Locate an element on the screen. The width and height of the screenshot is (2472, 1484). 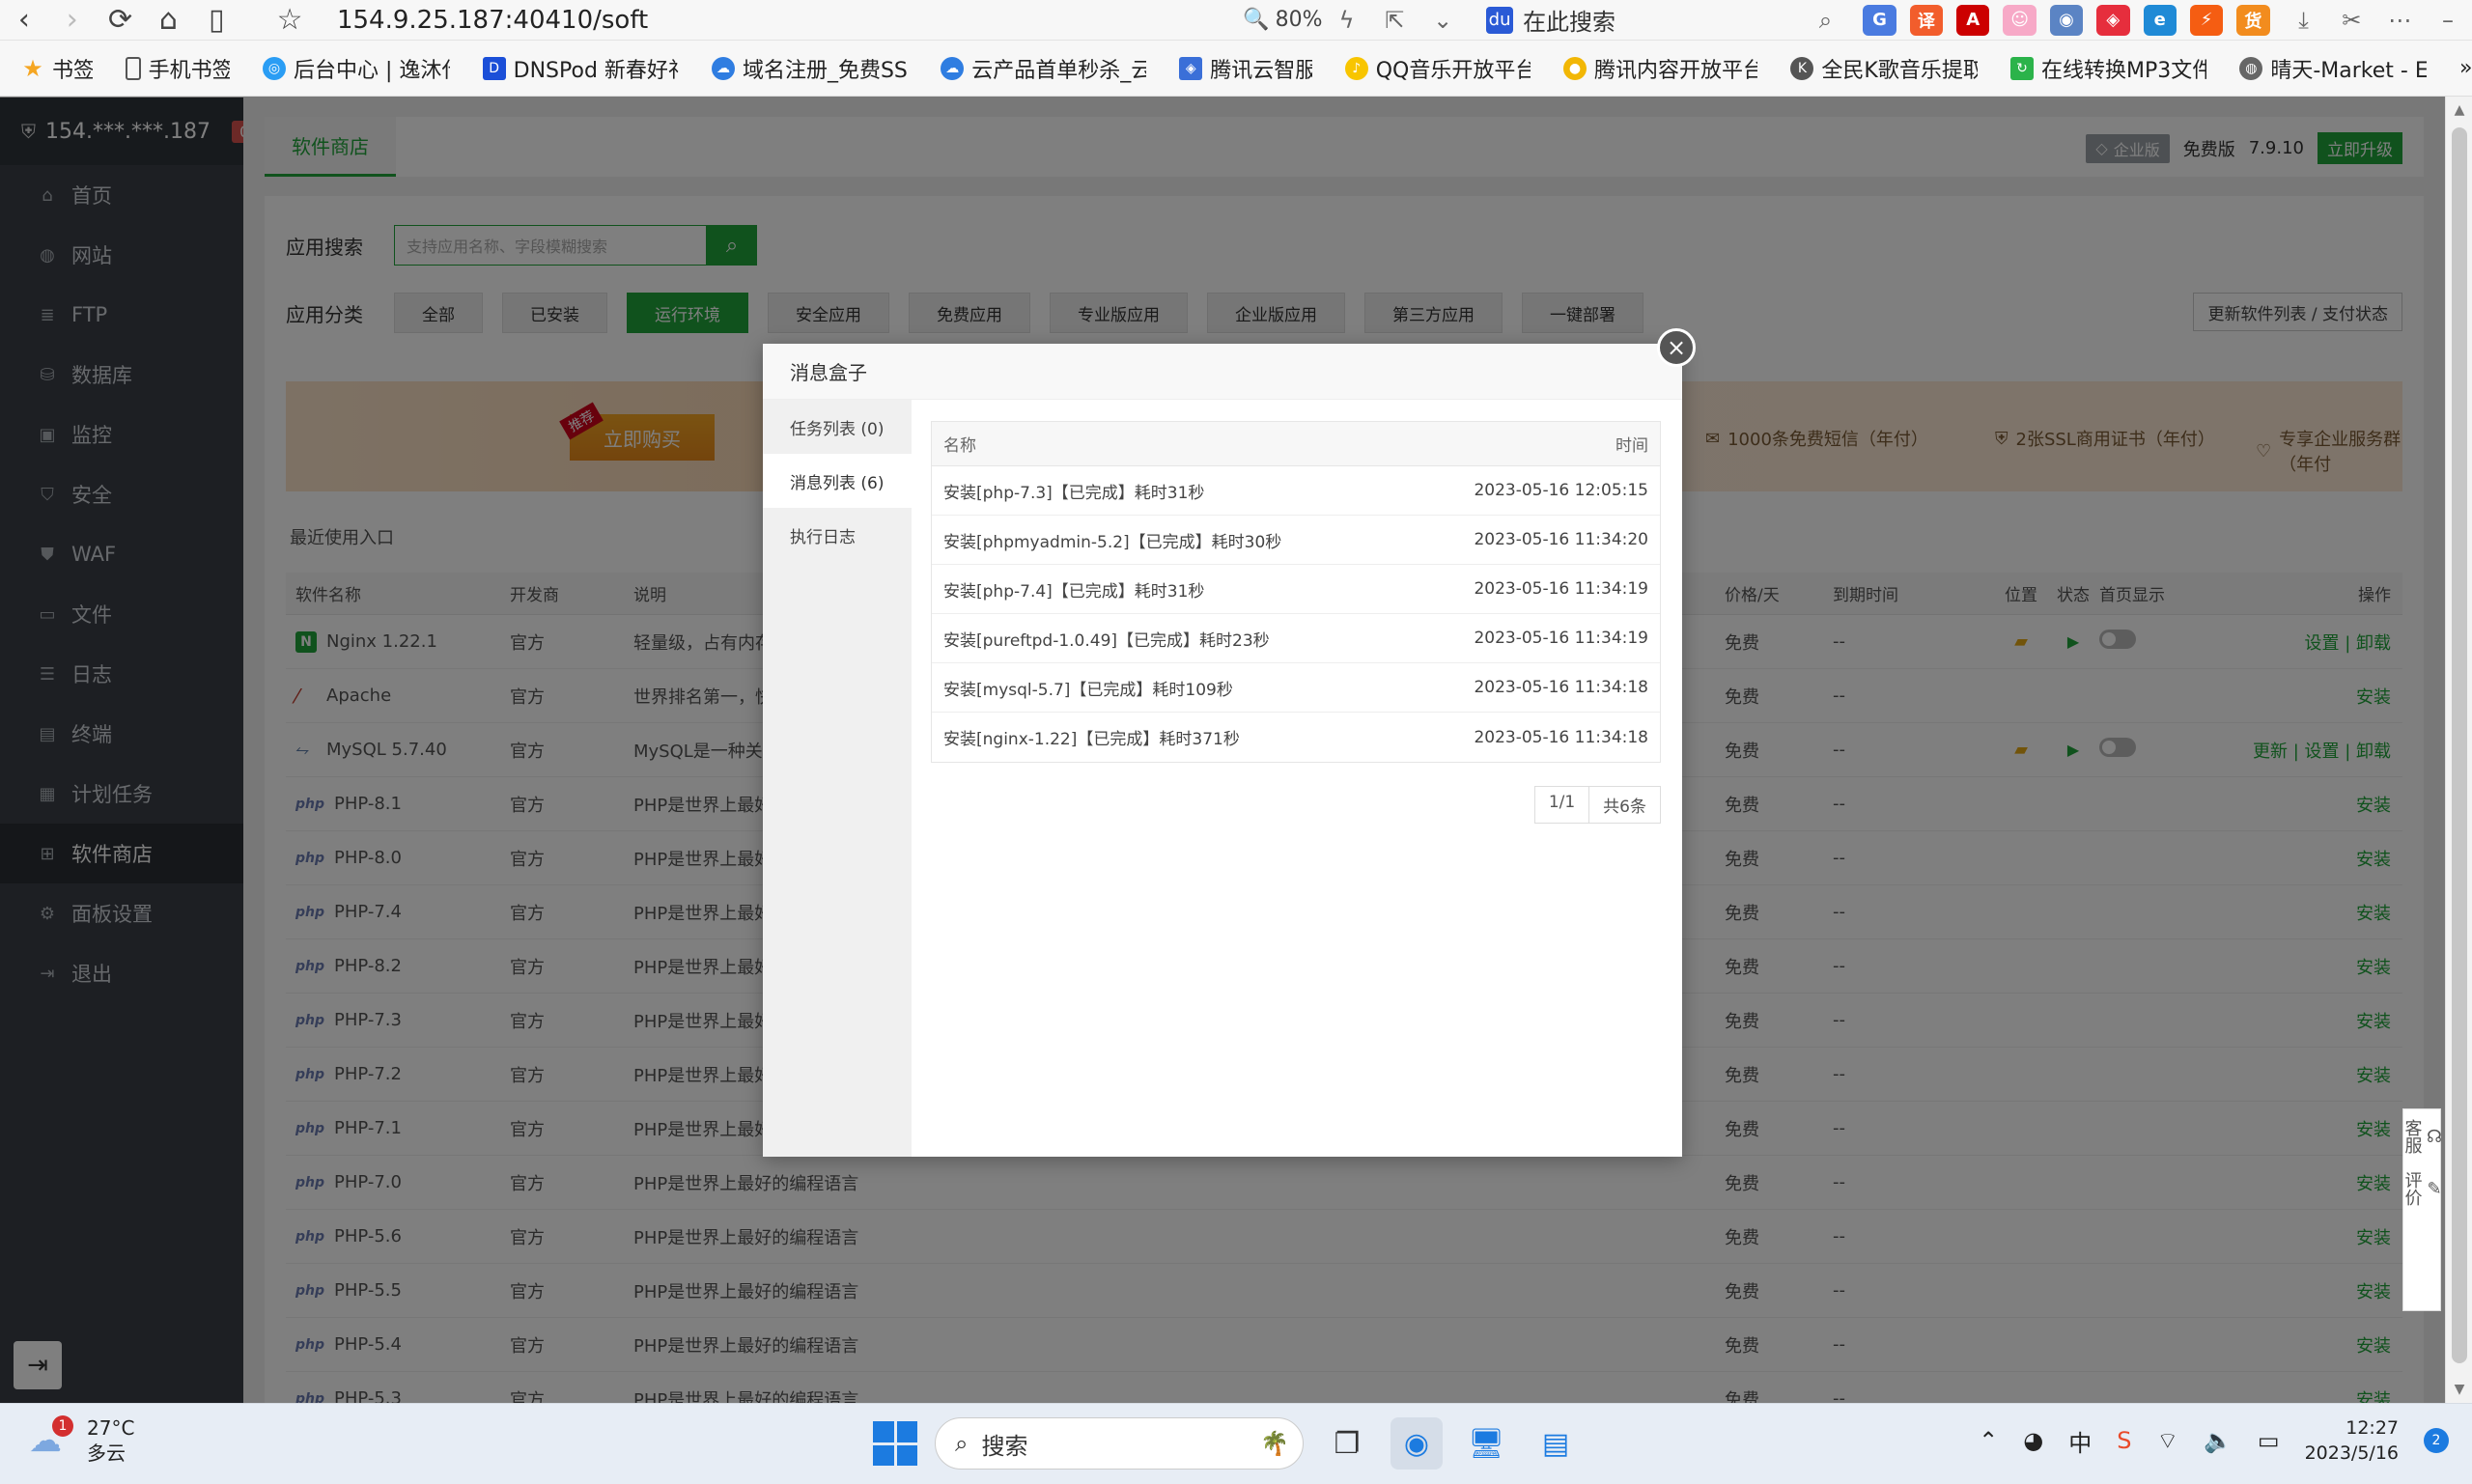
cloud-icon: ☁ 1 is located at coordinates (52, 1438).